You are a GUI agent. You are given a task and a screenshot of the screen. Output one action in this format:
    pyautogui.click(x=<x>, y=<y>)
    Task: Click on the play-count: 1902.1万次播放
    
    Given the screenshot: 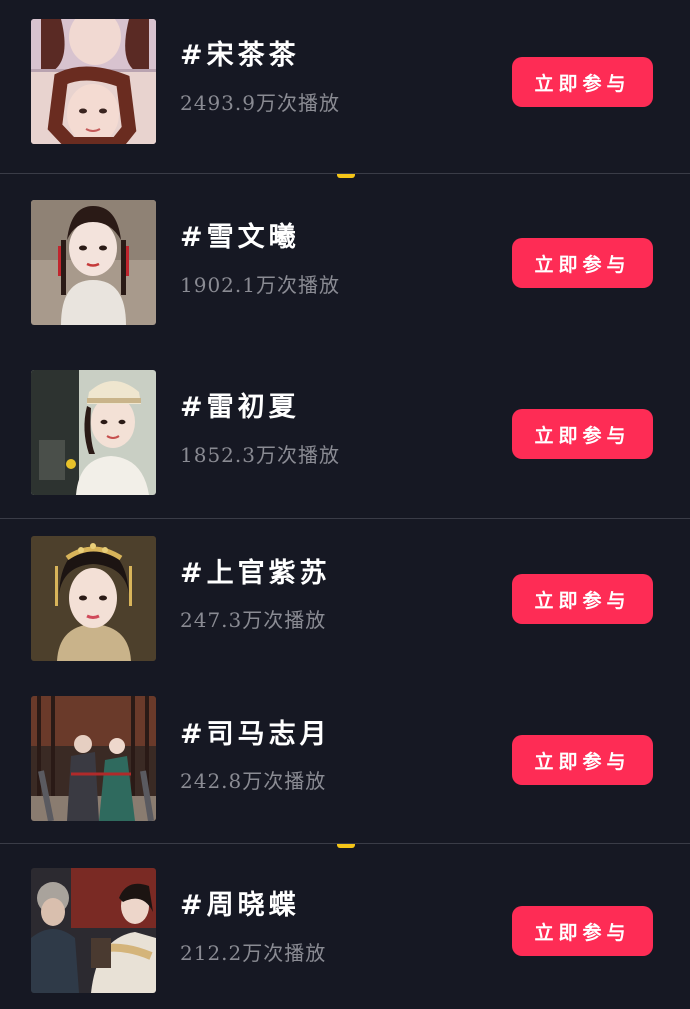 What is the action you would take?
    pyautogui.click(x=260, y=285)
    